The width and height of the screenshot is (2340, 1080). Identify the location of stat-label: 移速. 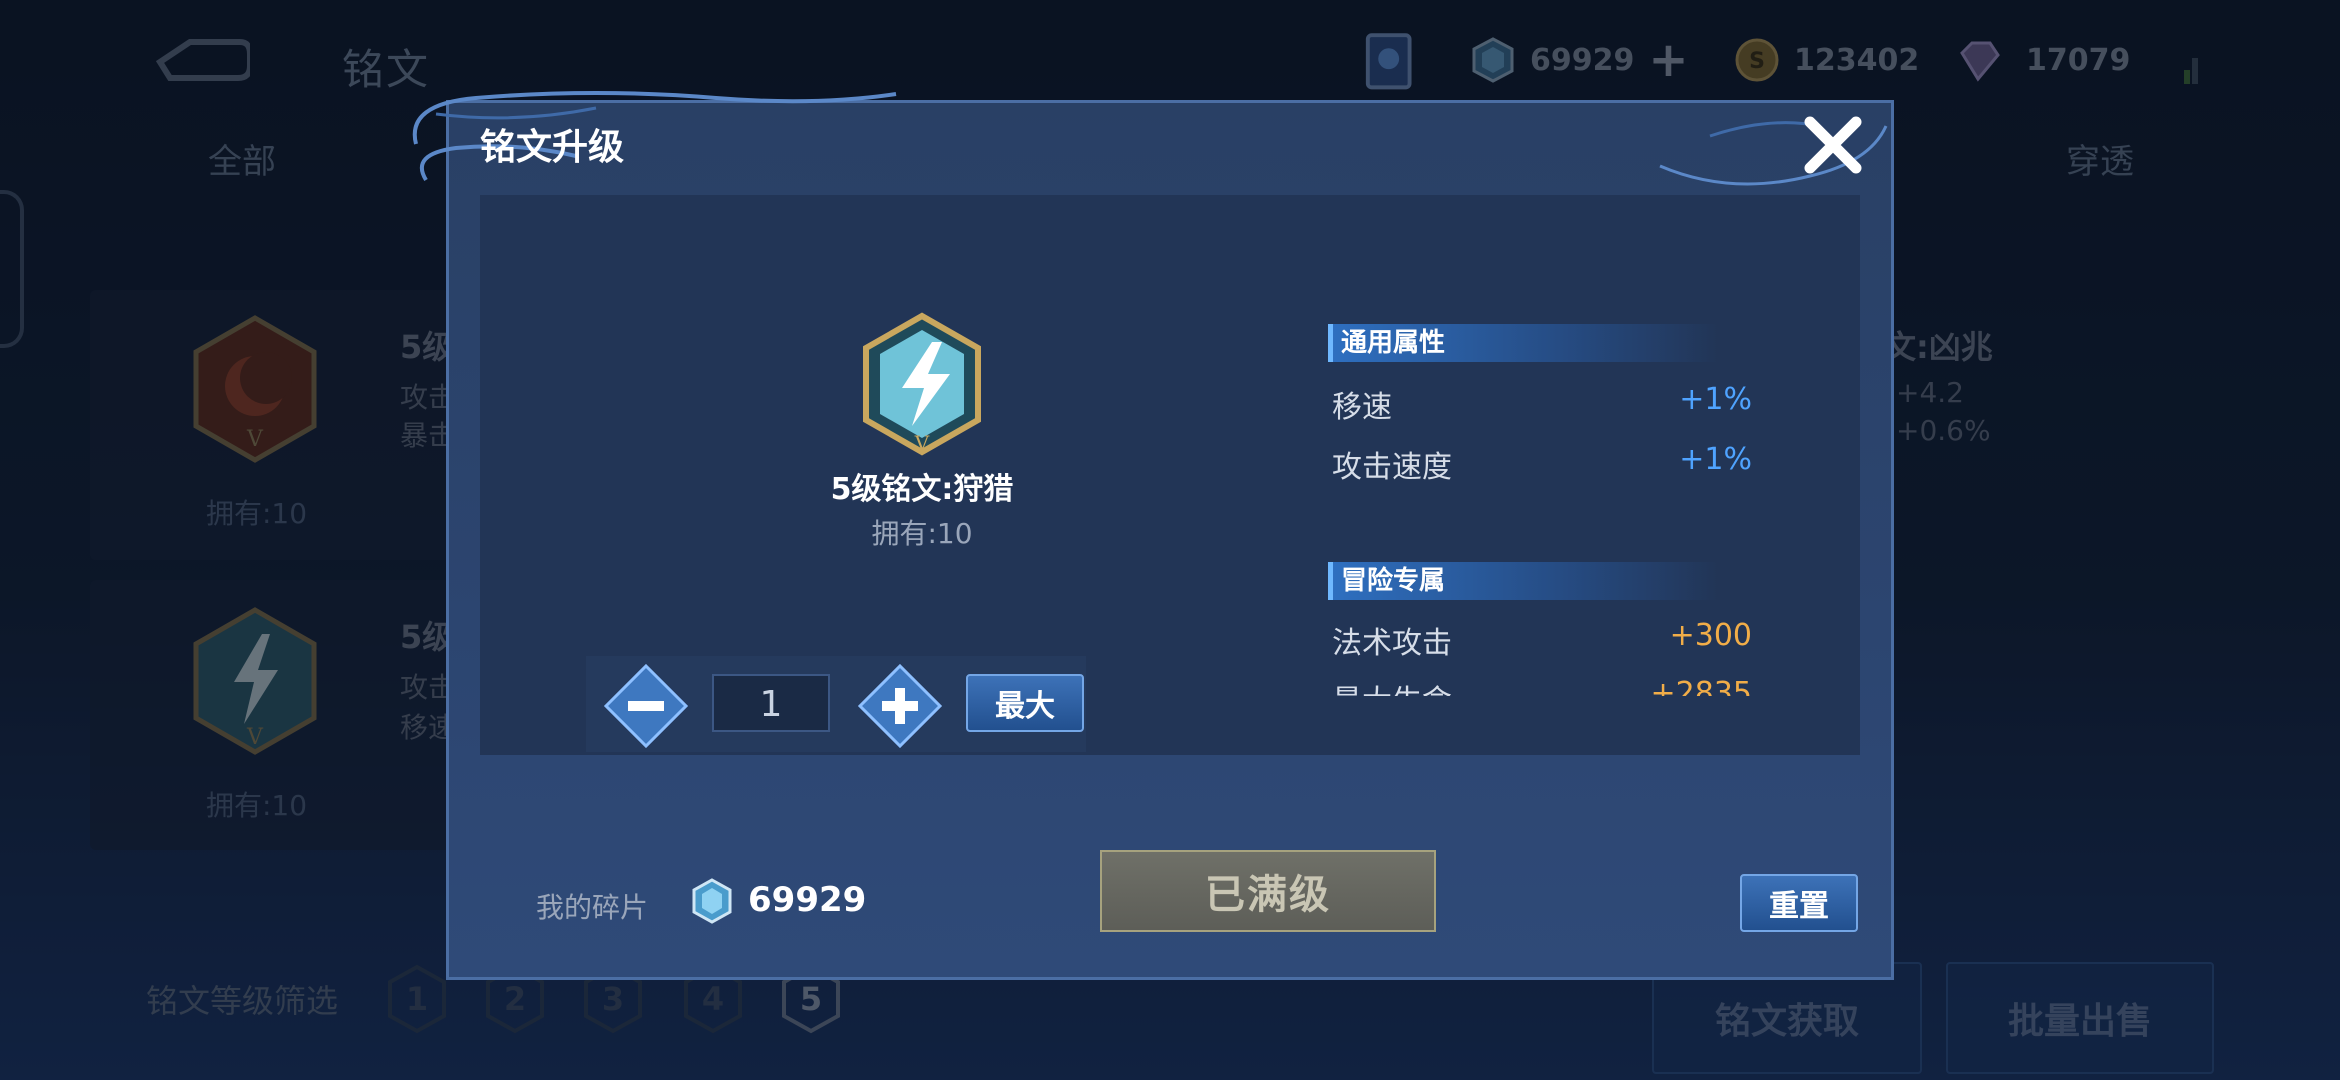
(1362, 407).